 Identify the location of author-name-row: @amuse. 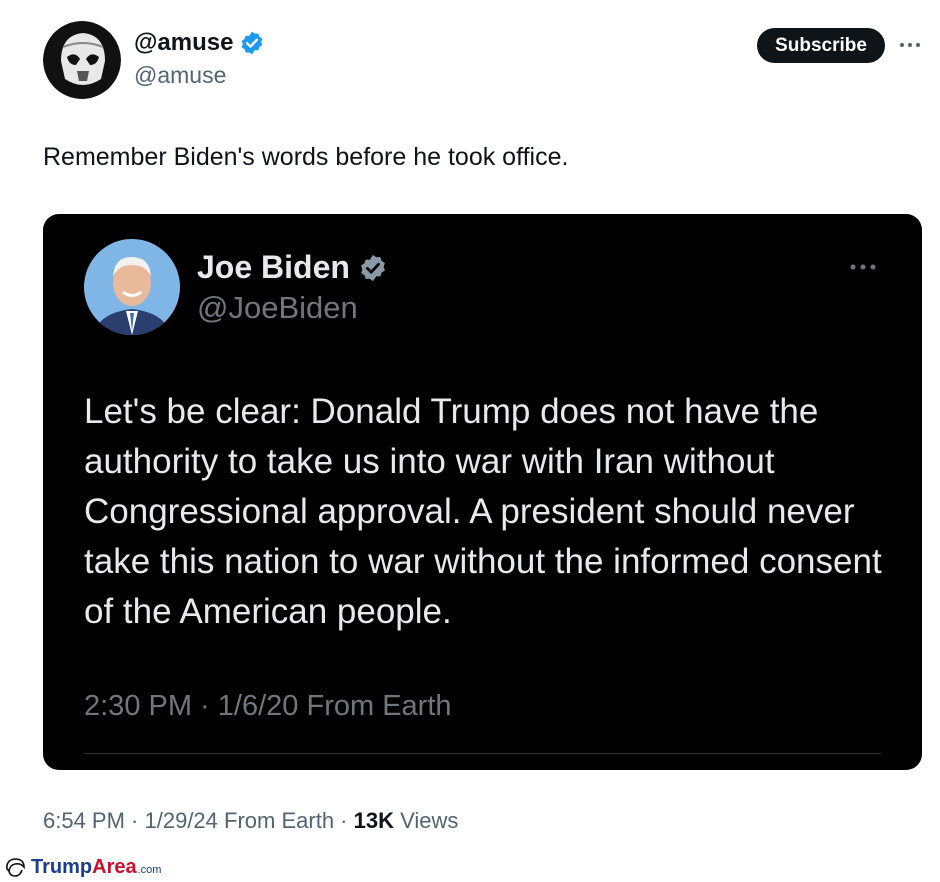
(199, 43).